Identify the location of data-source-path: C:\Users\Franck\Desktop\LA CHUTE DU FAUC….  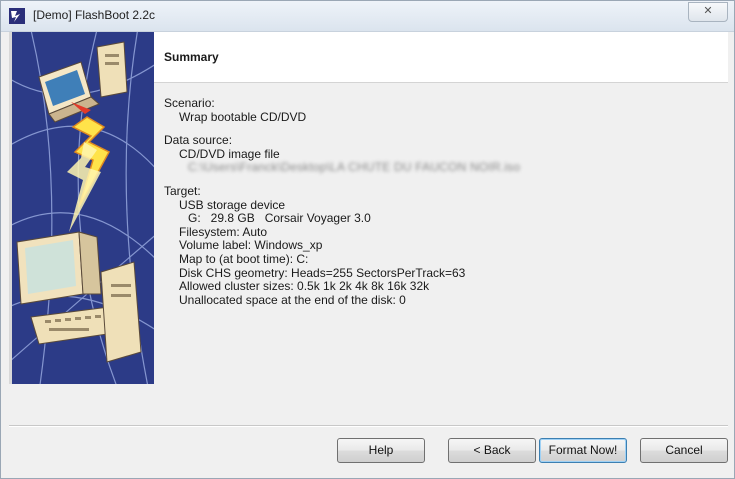
(354, 167).